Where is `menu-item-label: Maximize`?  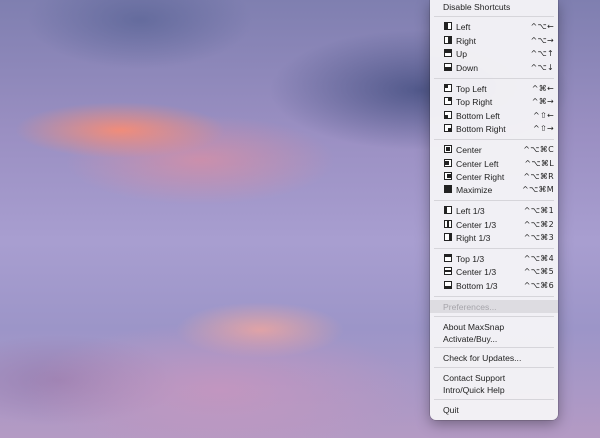
menu-item-label: Maximize is located at coordinates (474, 189).